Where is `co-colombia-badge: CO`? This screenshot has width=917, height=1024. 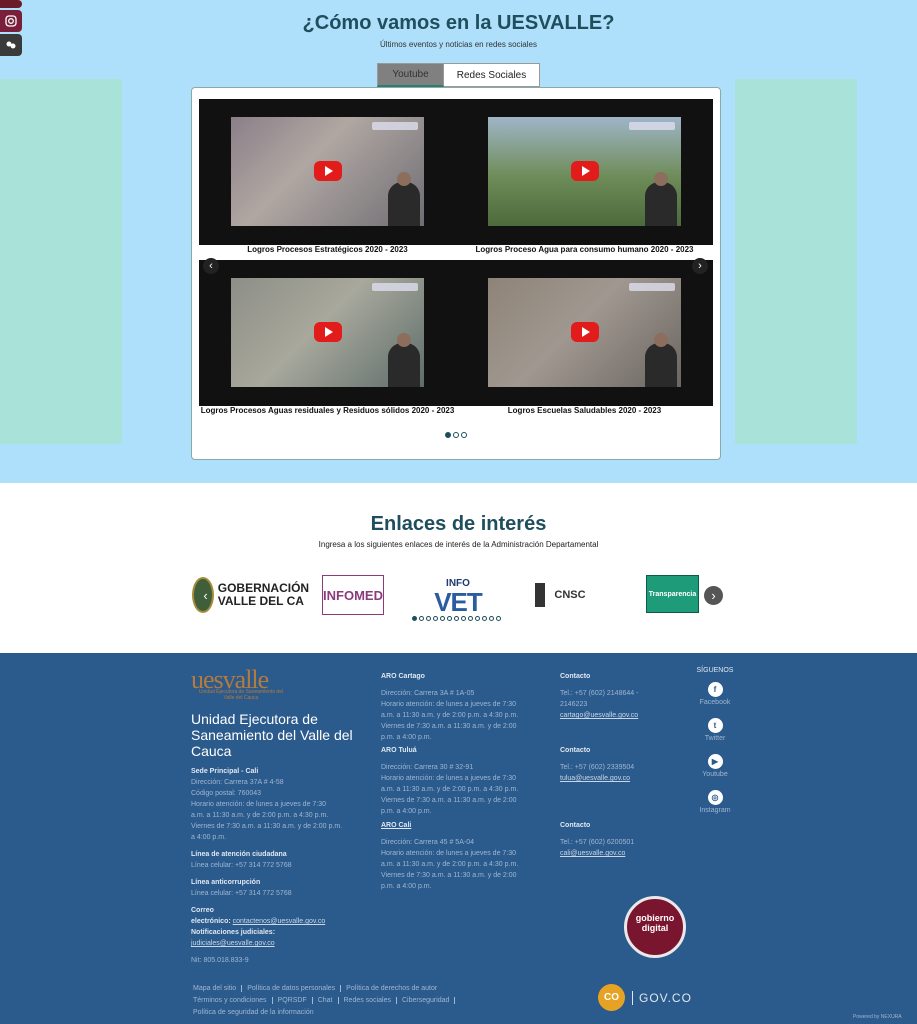 co-colombia-badge: CO is located at coordinates (611, 997).